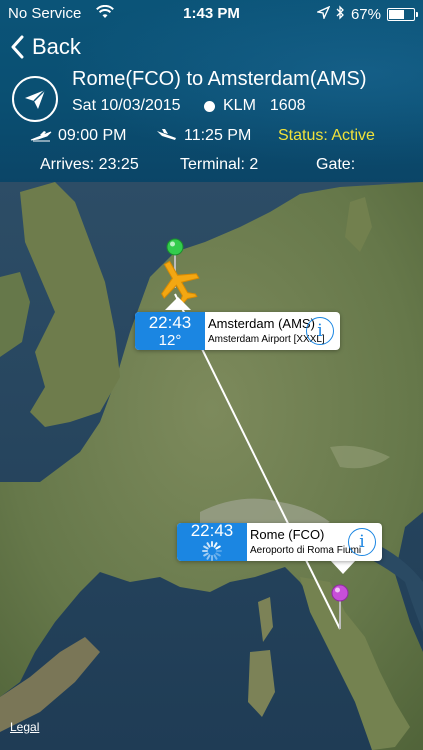  What do you see at coordinates (336, 164) in the screenshot?
I see `gate-label: Gate:` at bounding box center [336, 164].